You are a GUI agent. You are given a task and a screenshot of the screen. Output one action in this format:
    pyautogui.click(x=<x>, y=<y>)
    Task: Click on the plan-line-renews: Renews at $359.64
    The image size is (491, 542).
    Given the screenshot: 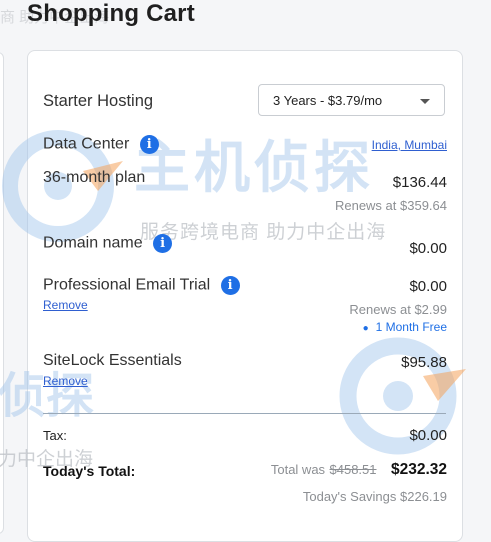 What is the action you would take?
    pyautogui.click(x=390, y=205)
    